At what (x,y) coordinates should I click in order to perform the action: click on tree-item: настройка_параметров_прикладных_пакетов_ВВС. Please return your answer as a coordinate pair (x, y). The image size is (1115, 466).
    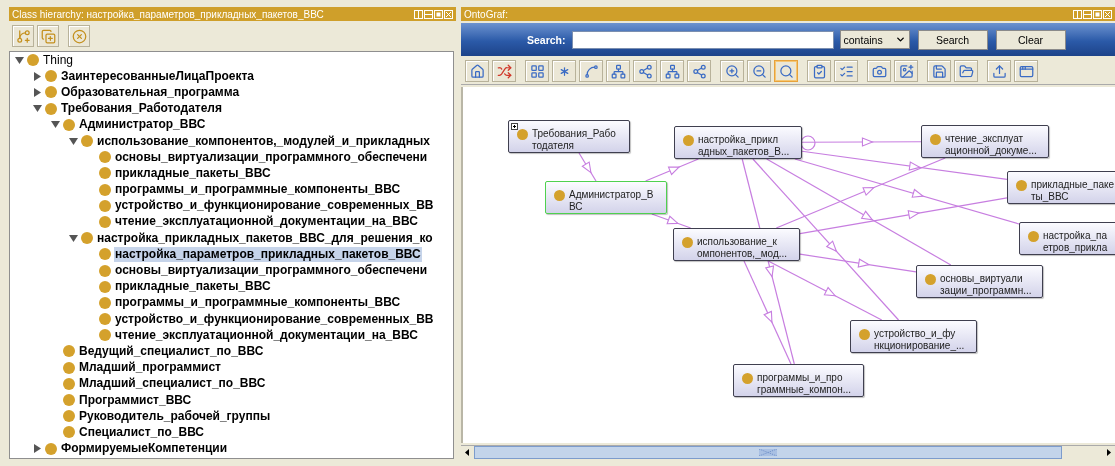
    Looking at the image, I should click on (268, 254).